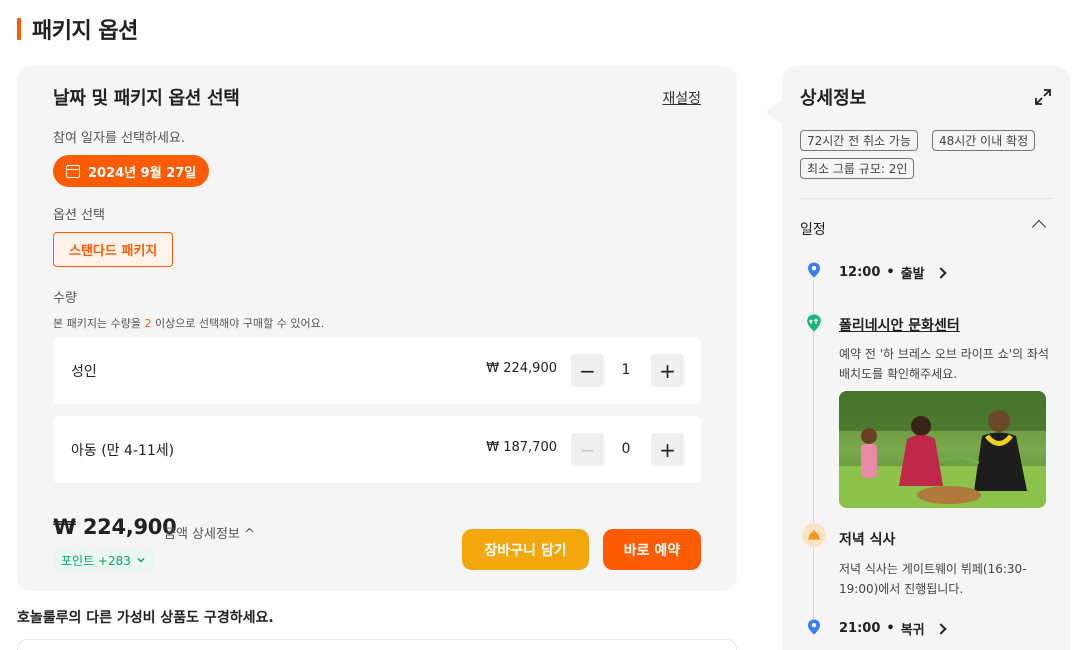 This screenshot has height=650, width=1092. I want to click on quantity-note: 본 패키지는 수량을 2 이상으로 선택해야 구매할 수 있어요., so click(189, 323).